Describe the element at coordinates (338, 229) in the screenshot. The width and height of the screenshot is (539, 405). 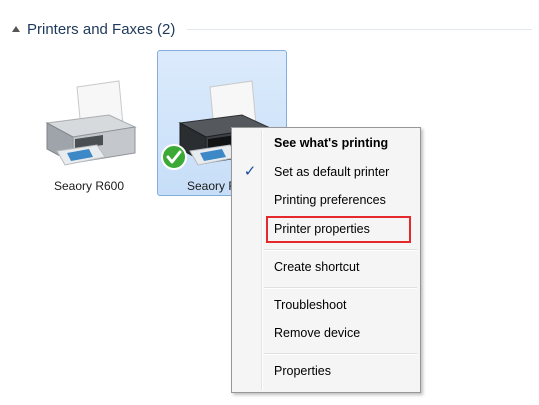
I see `red-highlight-annotation` at that location.